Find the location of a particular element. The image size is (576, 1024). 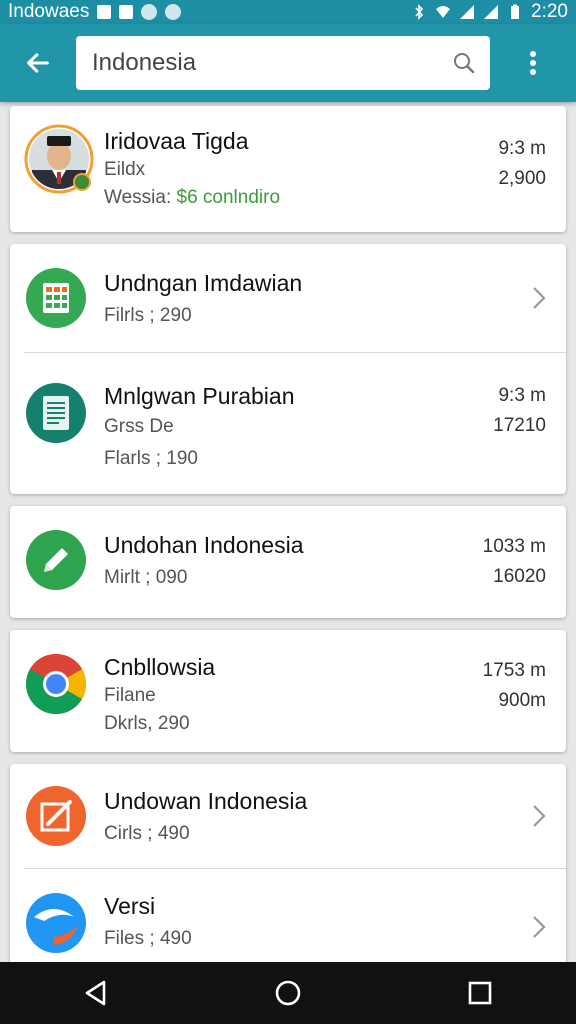

nav-home-button is located at coordinates (288, 993).